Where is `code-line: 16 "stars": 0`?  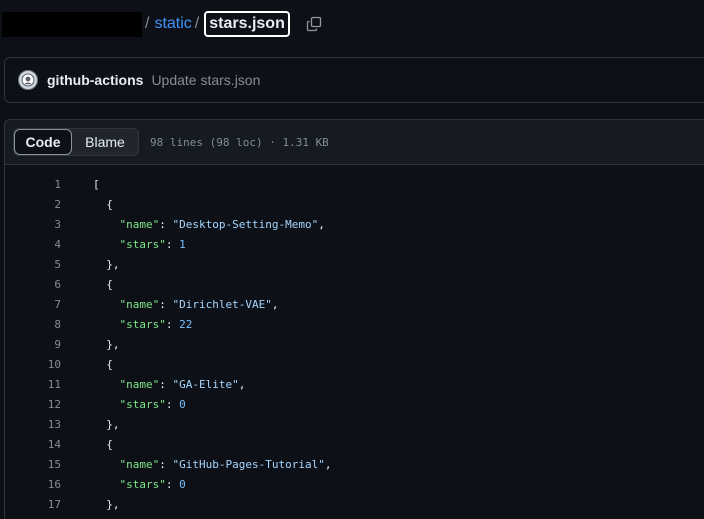
code-line: 16 "stars": 0 is located at coordinates (354, 484).